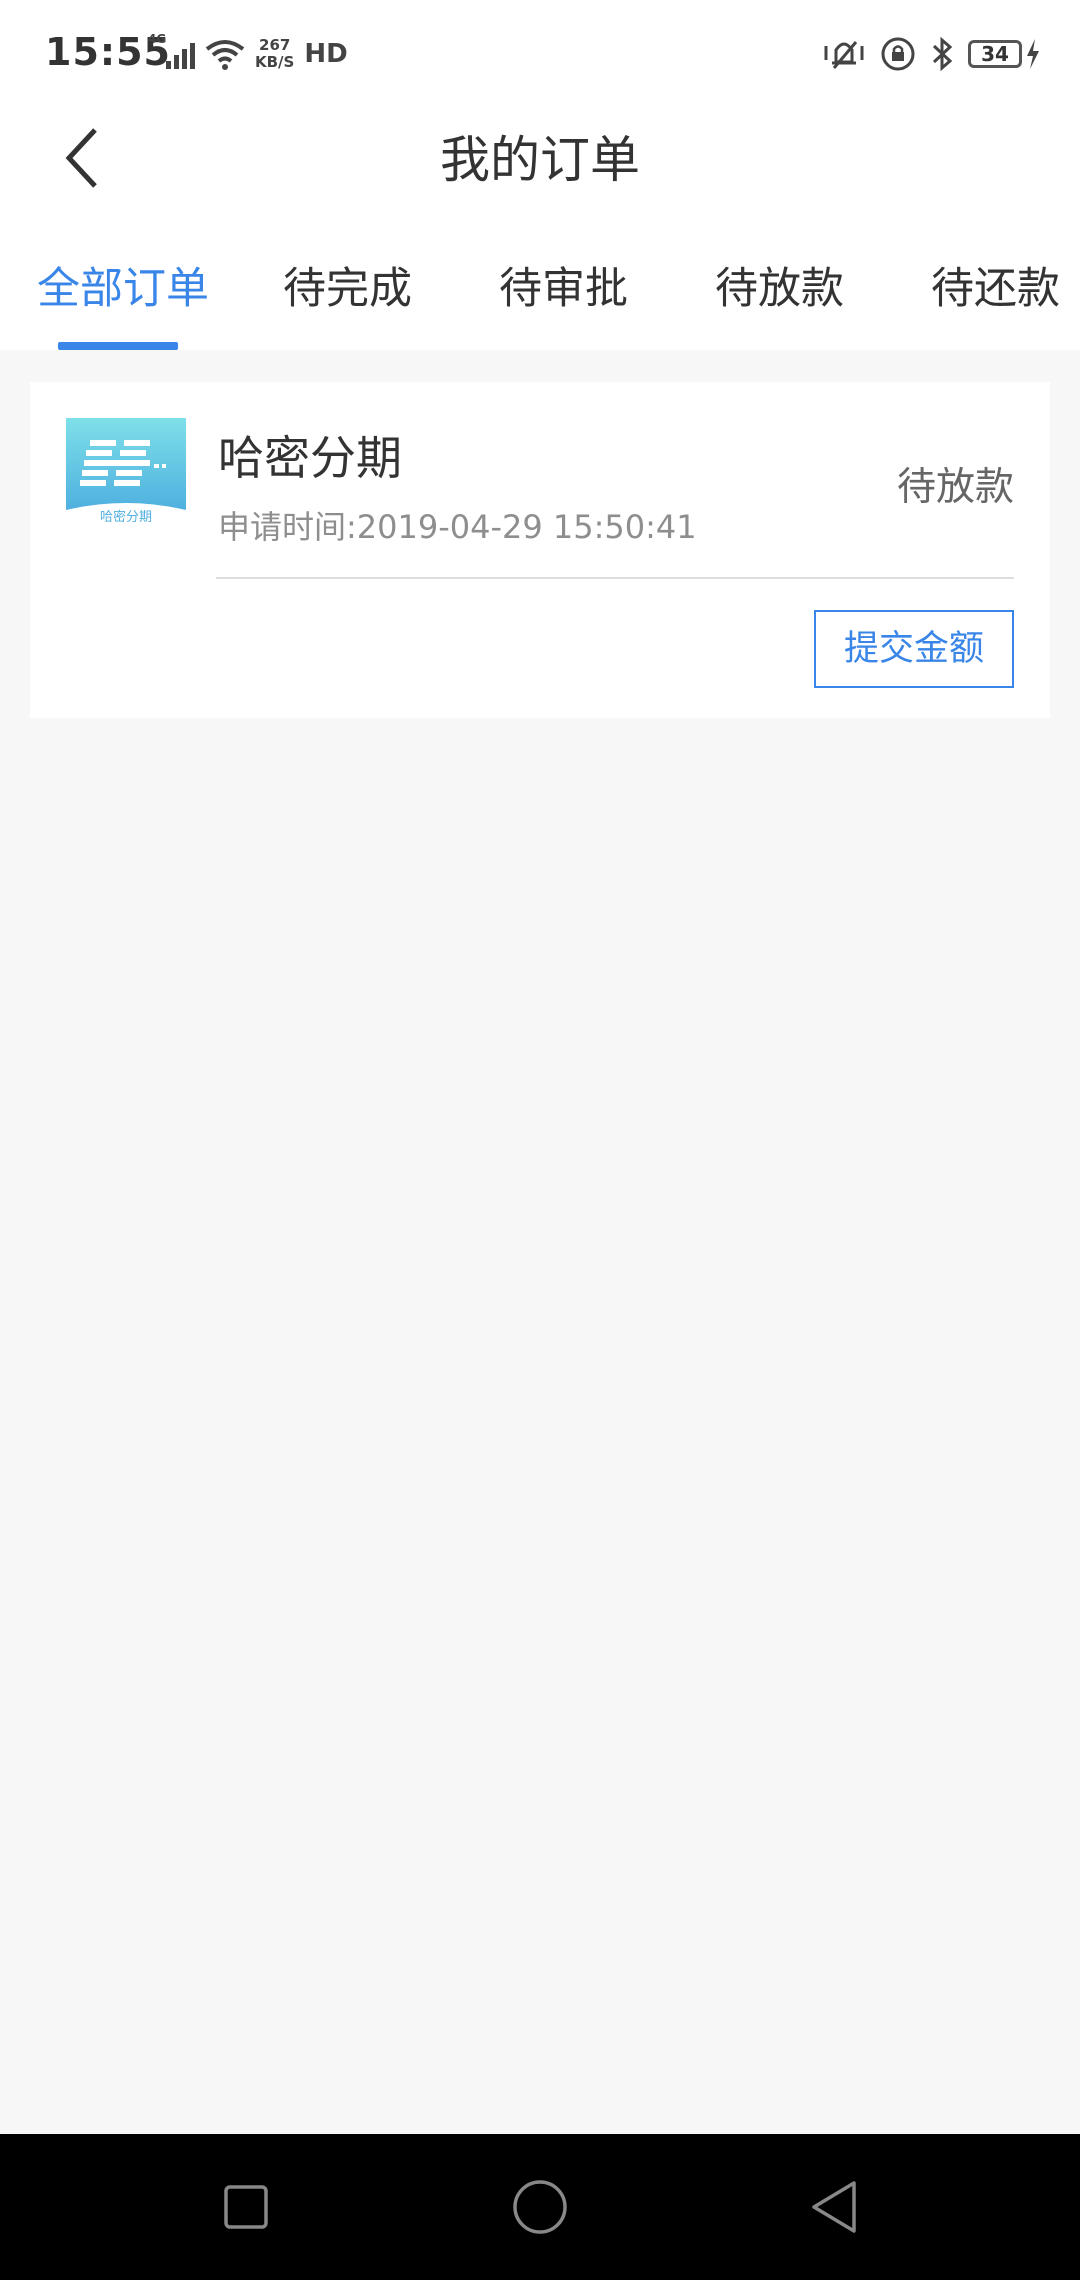 Image resolution: width=1080 pixels, height=2280 pixels. I want to click on tab-pending-repayment: 待还款, so click(995, 285).